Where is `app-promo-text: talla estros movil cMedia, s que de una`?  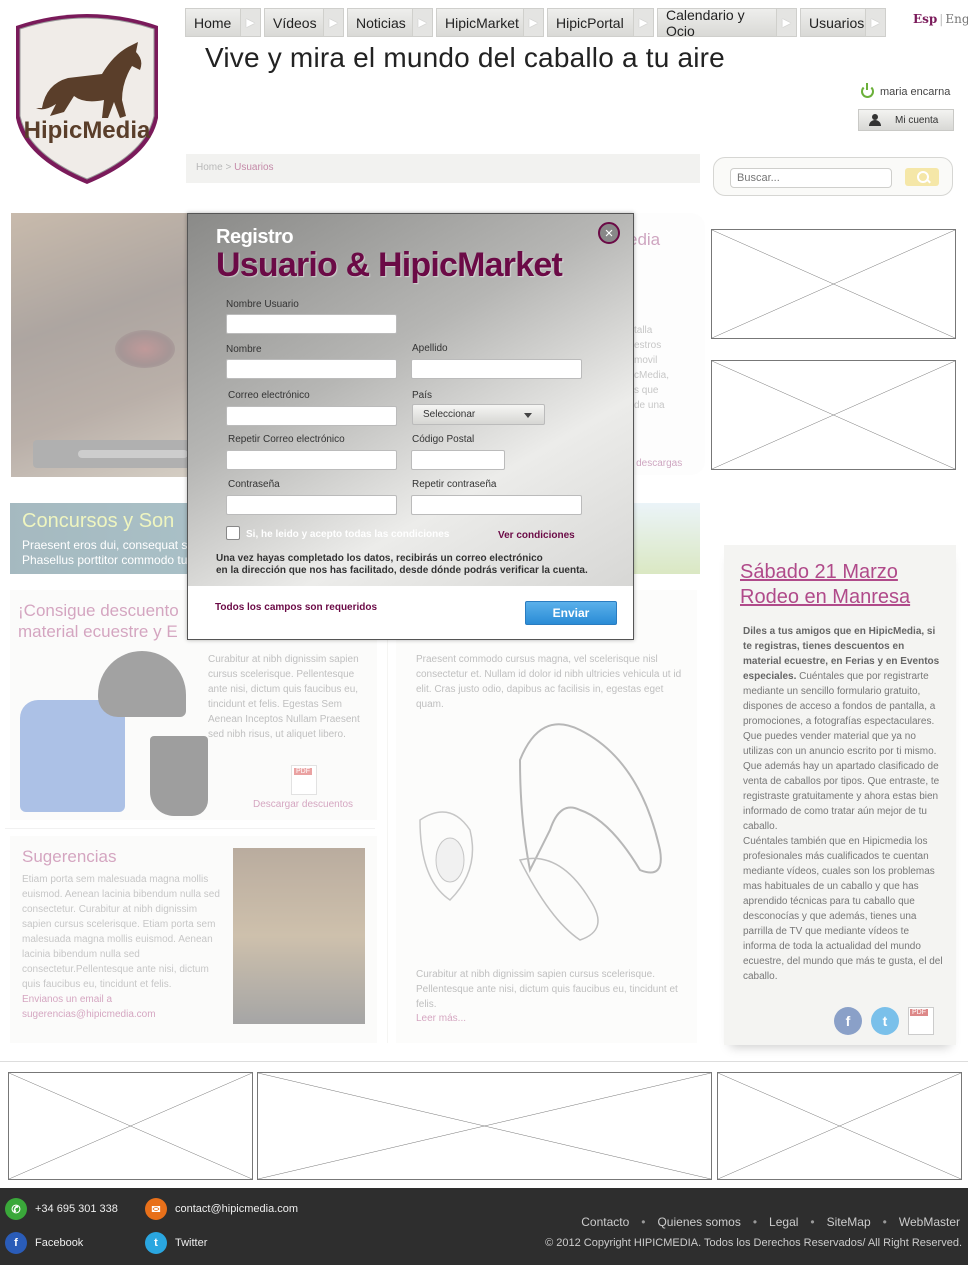 app-promo-text: talla estros movil cMedia, s que de una is located at coordinates (652, 368).